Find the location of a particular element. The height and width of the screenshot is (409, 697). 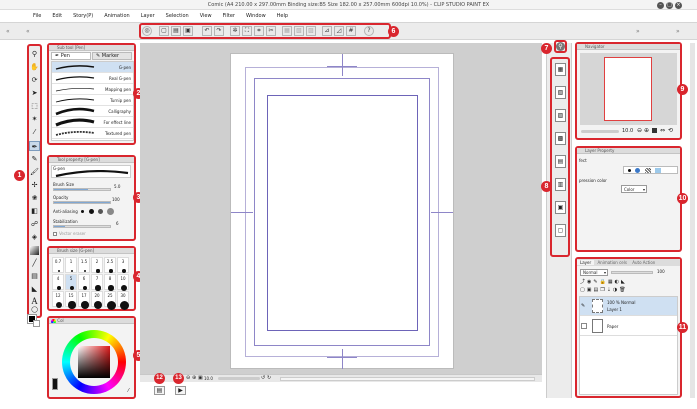

brush-row-textured: Textured pen is located at coordinates (92, 133).